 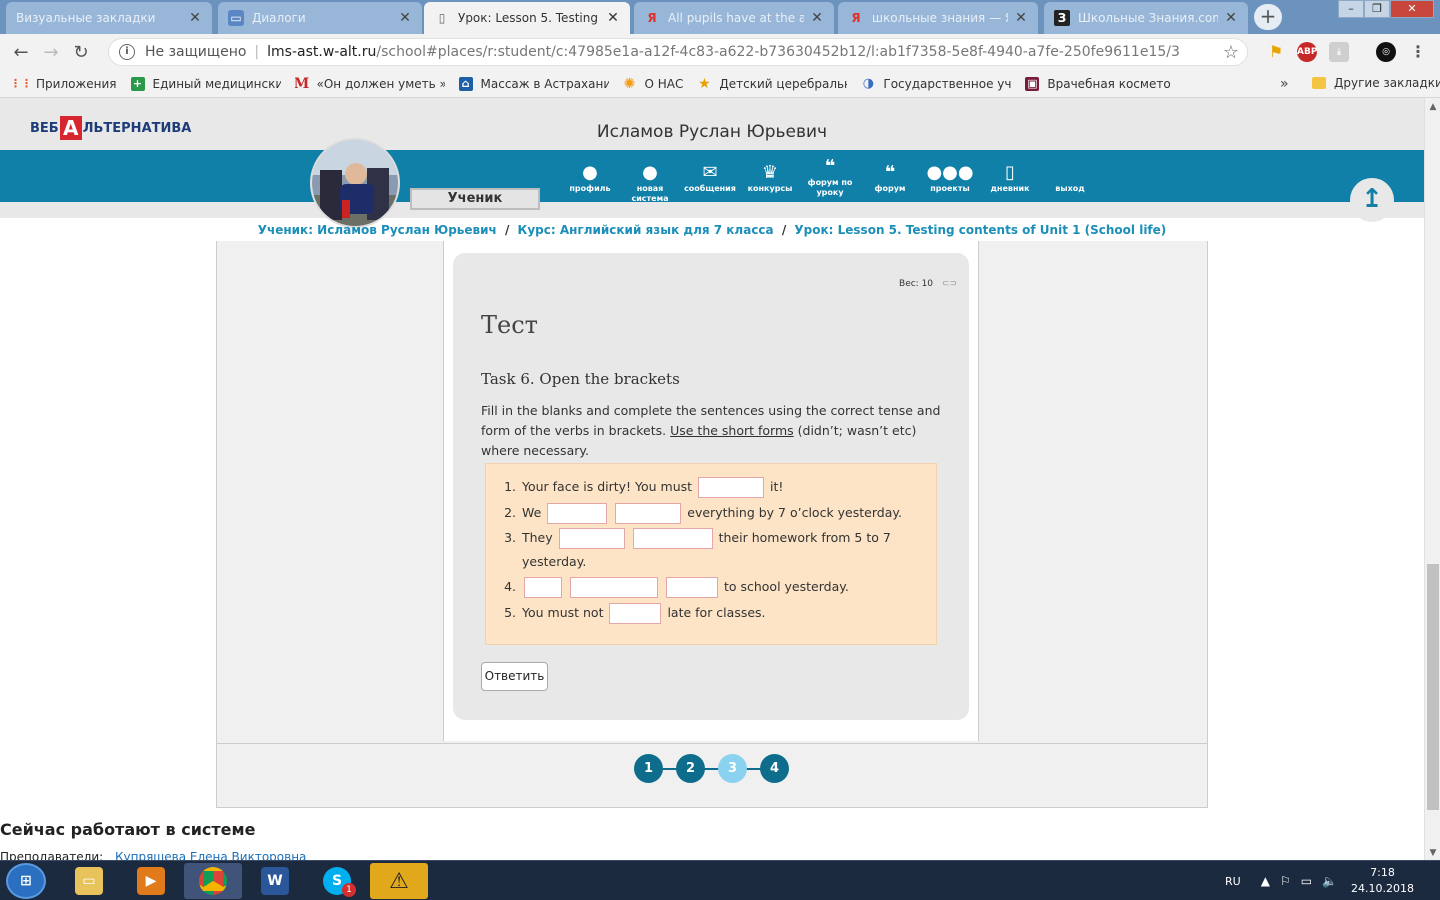 What do you see at coordinates (613, 587) in the screenshot?
I see `answer-input-4b` at bounding box center [613, 587].